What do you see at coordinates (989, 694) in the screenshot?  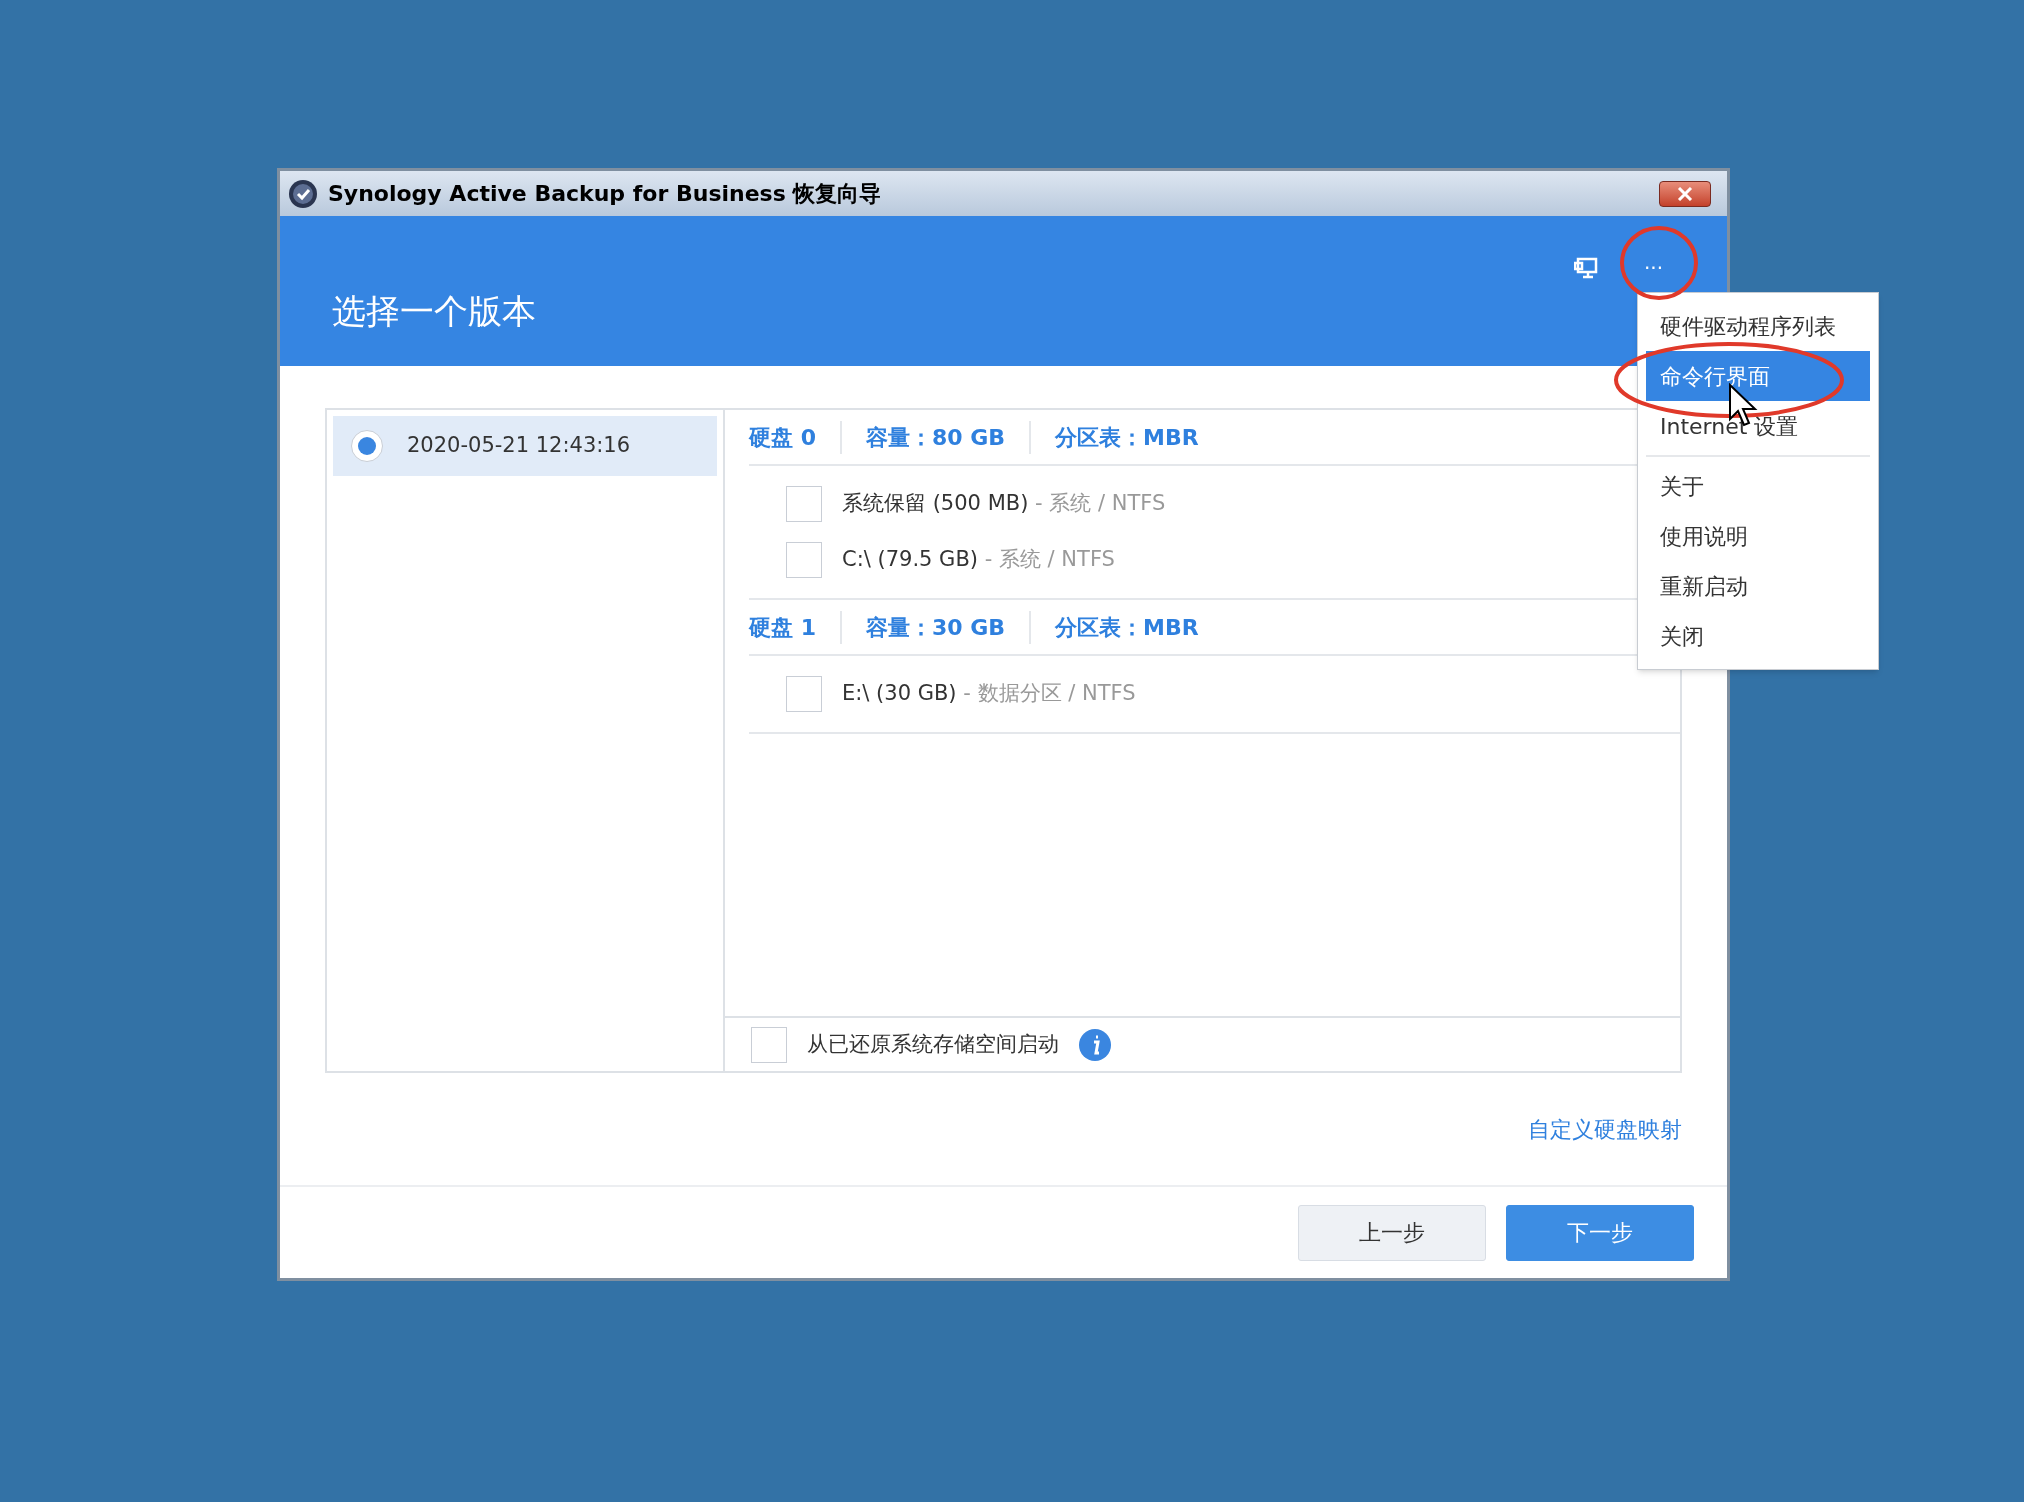 I see `partition-label: E:\ (30 GB) - 数据分区 / NTFS` at bounding box center [989, 694].